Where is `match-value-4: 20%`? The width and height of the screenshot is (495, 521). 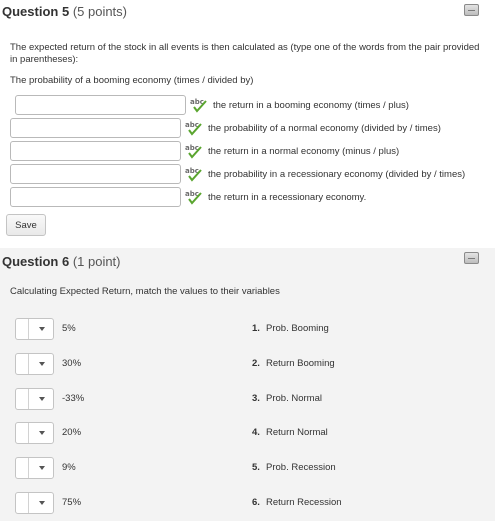 match-value-4: 20% is located at coordinates (72, 432).